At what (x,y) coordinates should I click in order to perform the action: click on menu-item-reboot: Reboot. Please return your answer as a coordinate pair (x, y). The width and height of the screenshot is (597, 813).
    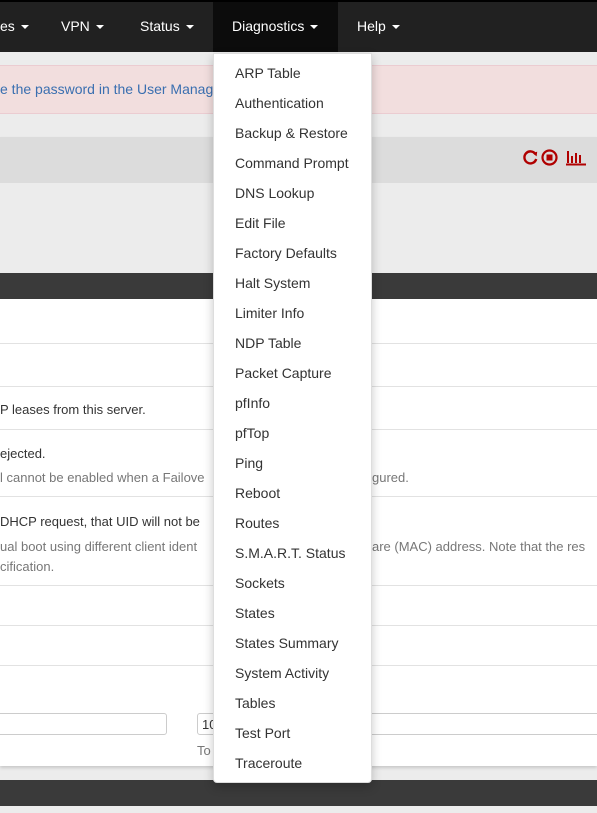
    Looking at the image, I should click on (292, 493).